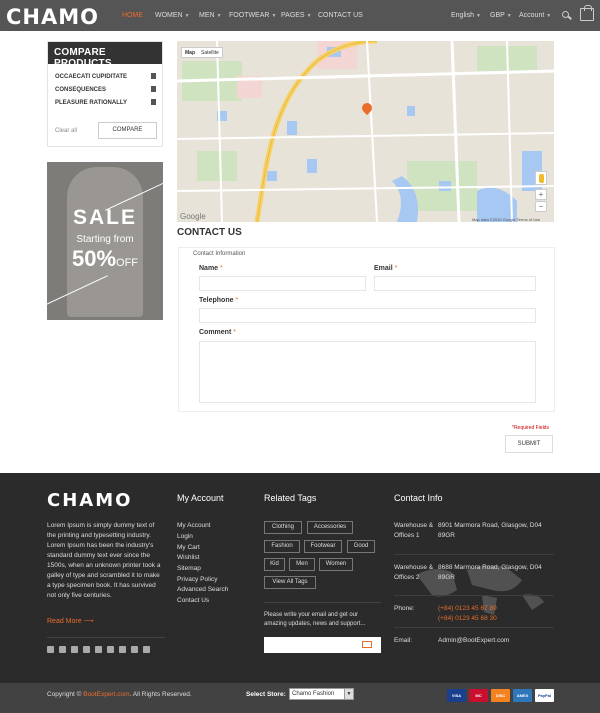  I want to click on flickr-icon, so click(98, 649).